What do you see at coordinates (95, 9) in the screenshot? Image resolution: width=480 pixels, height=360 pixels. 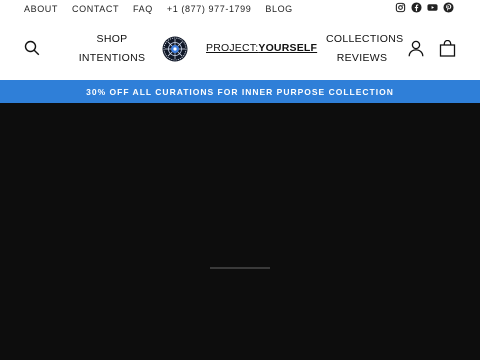 I see `contact-link: CONTACT` at bounding box center [95, 9].